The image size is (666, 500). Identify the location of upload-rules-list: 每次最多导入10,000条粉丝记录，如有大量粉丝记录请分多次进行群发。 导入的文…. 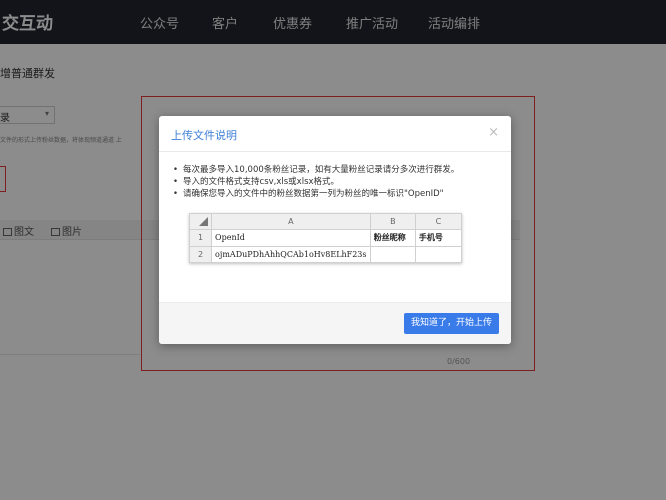
(316, 182).